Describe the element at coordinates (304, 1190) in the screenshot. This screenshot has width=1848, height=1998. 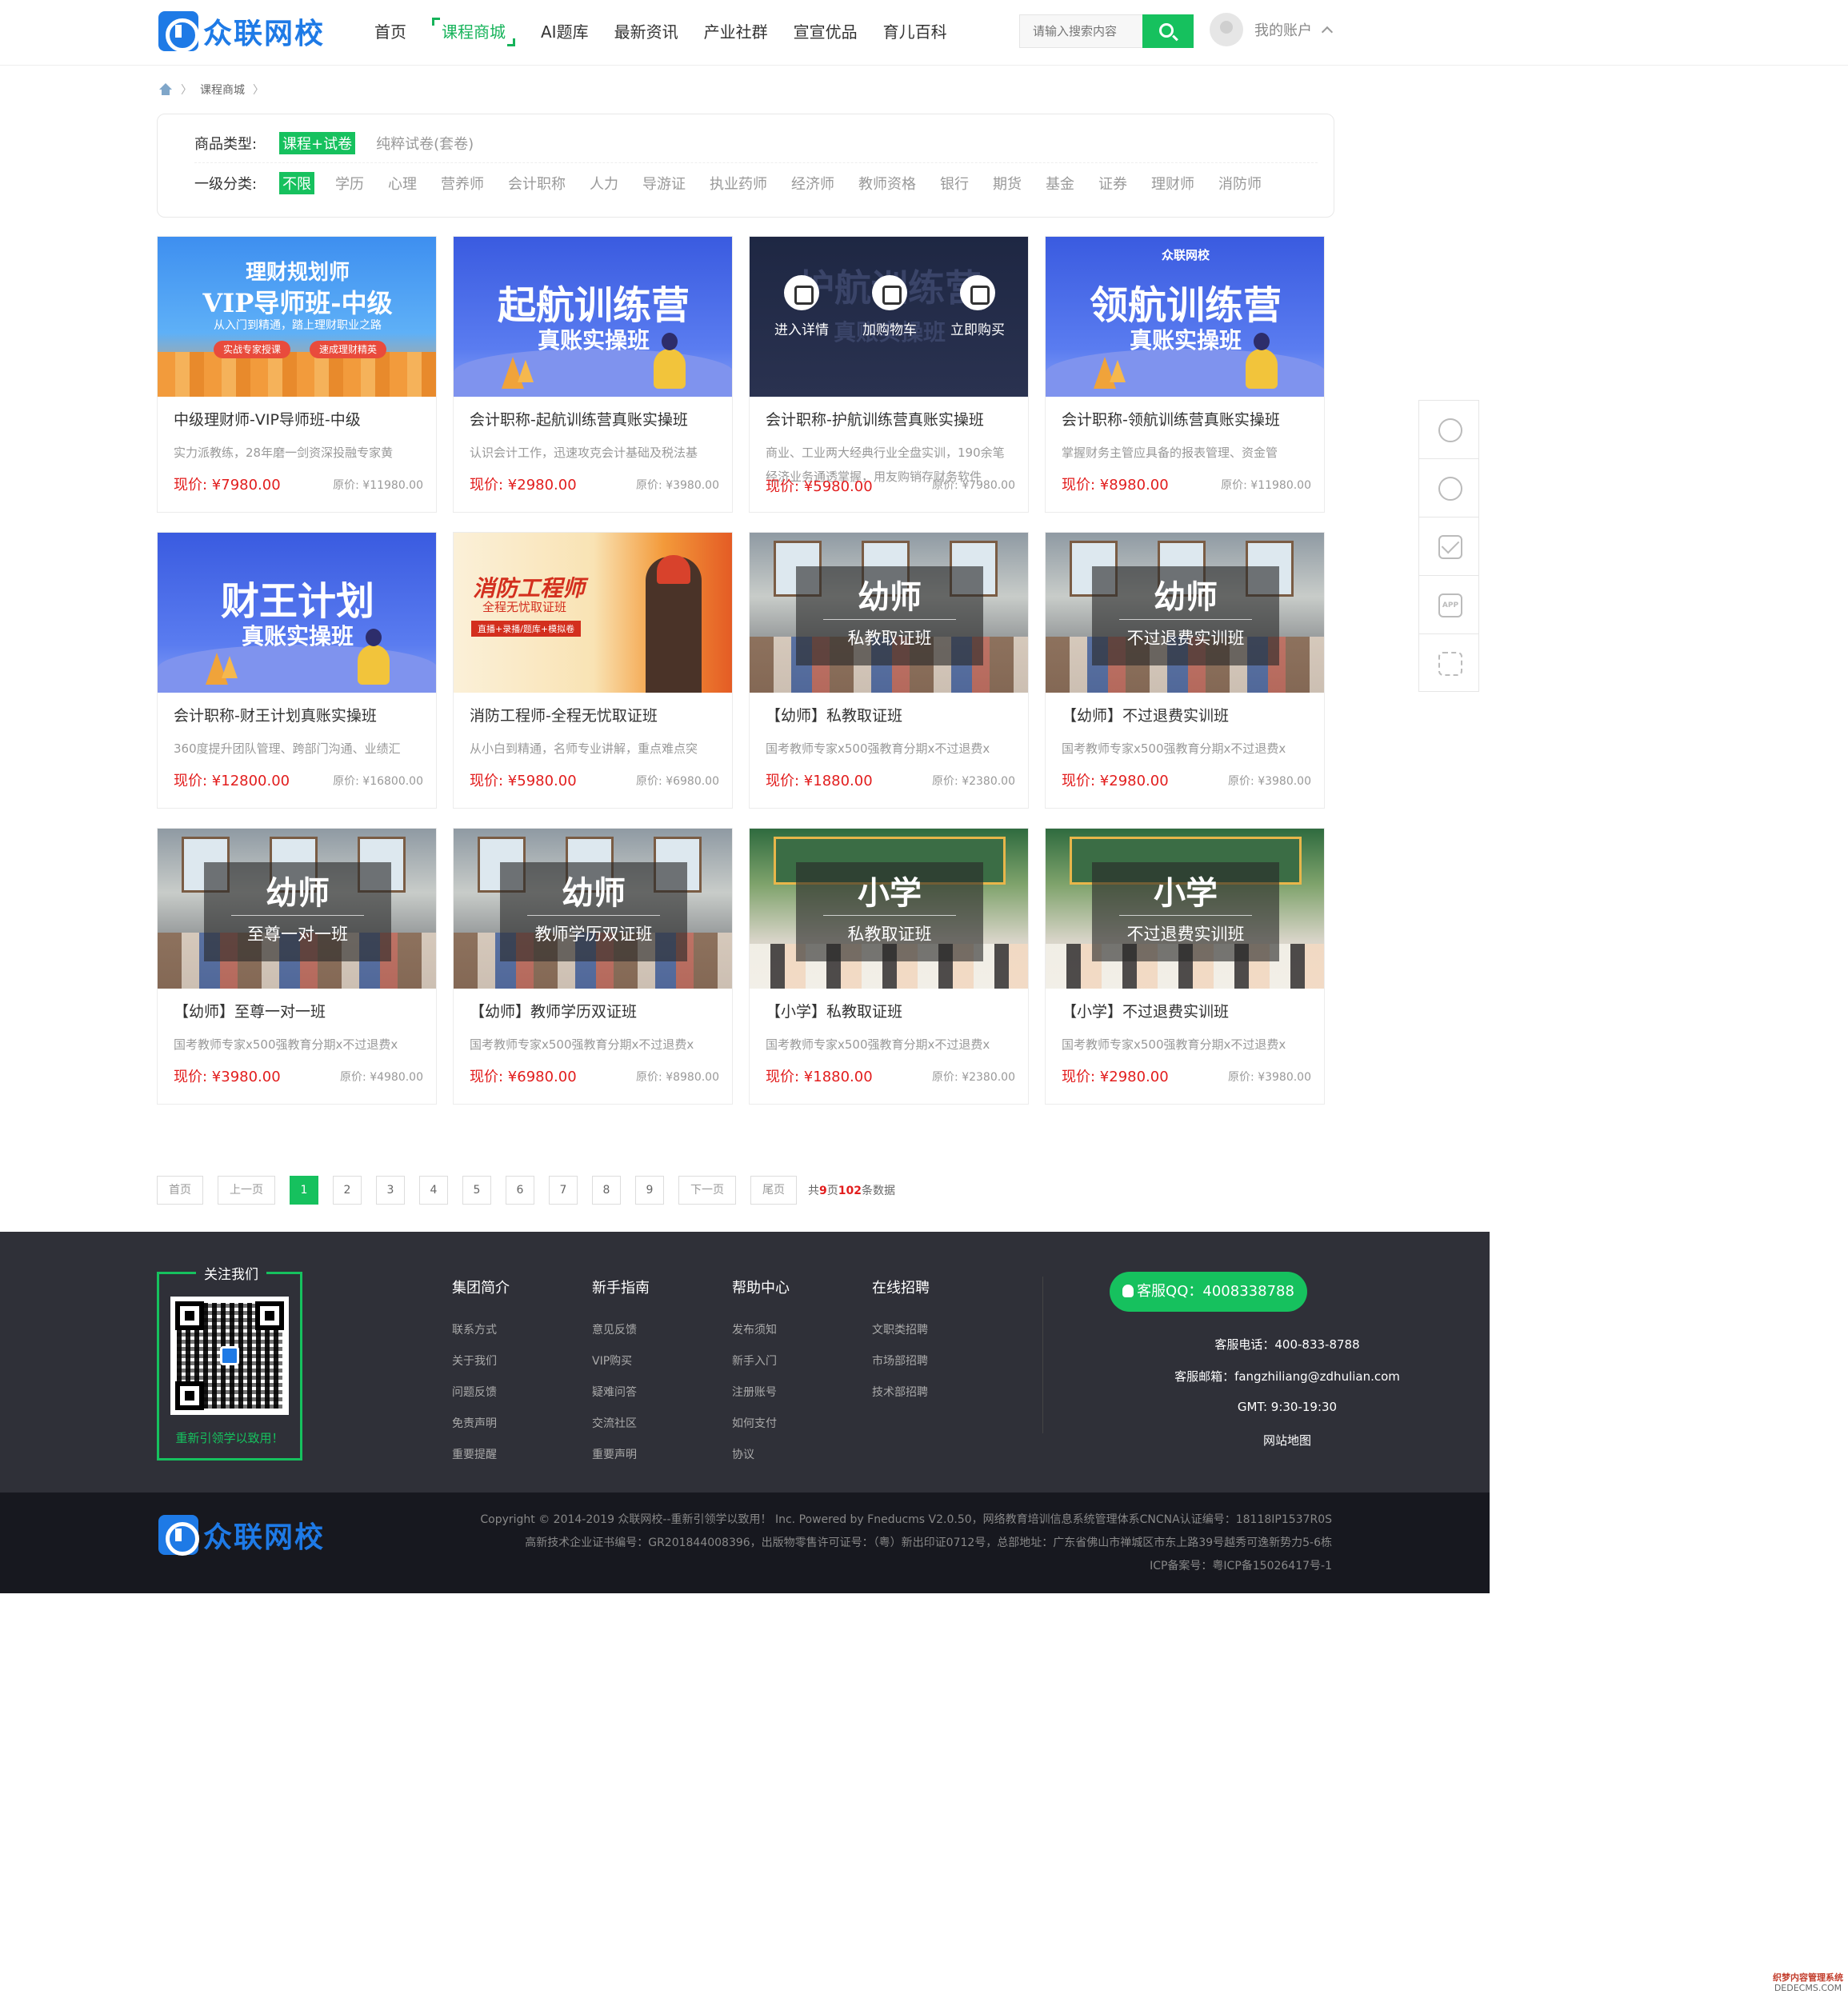
I see `page-number: 1` at that location.